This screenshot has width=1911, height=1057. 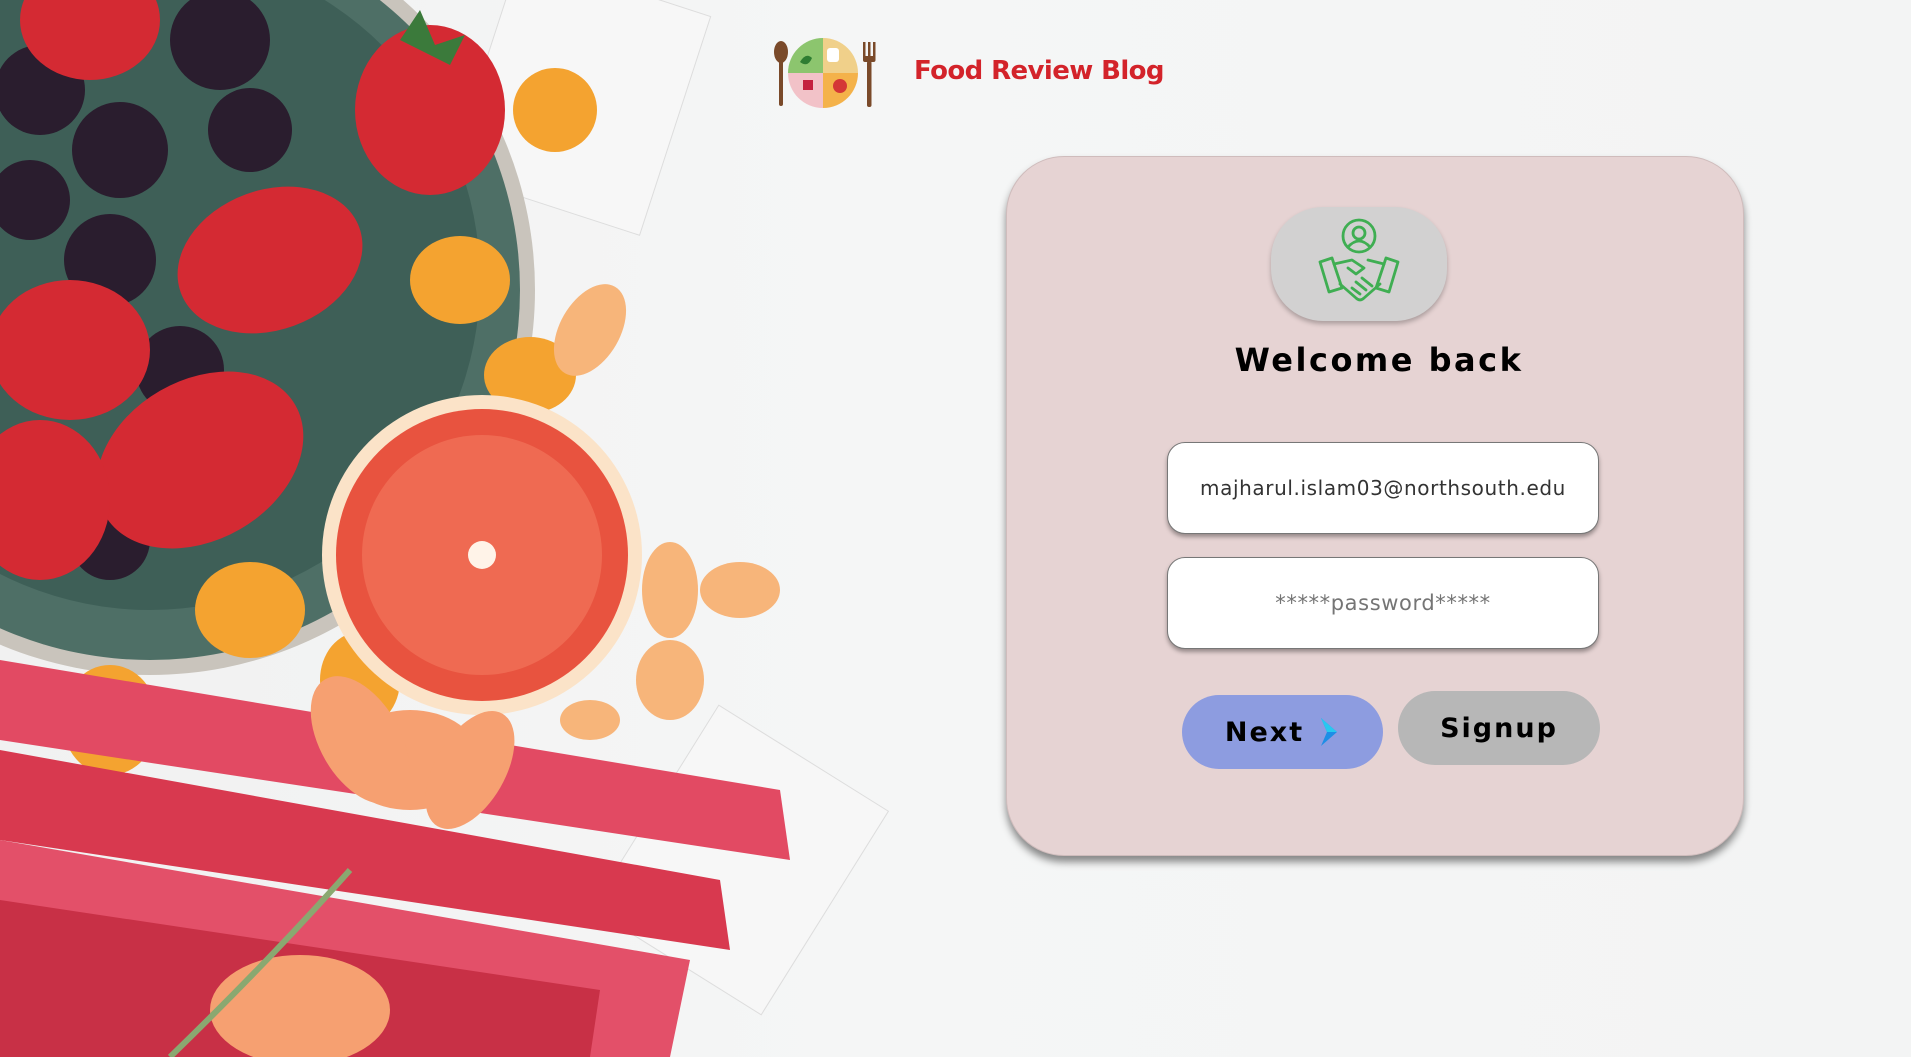 I want to click on password-field, so click(x=1383, y=603).